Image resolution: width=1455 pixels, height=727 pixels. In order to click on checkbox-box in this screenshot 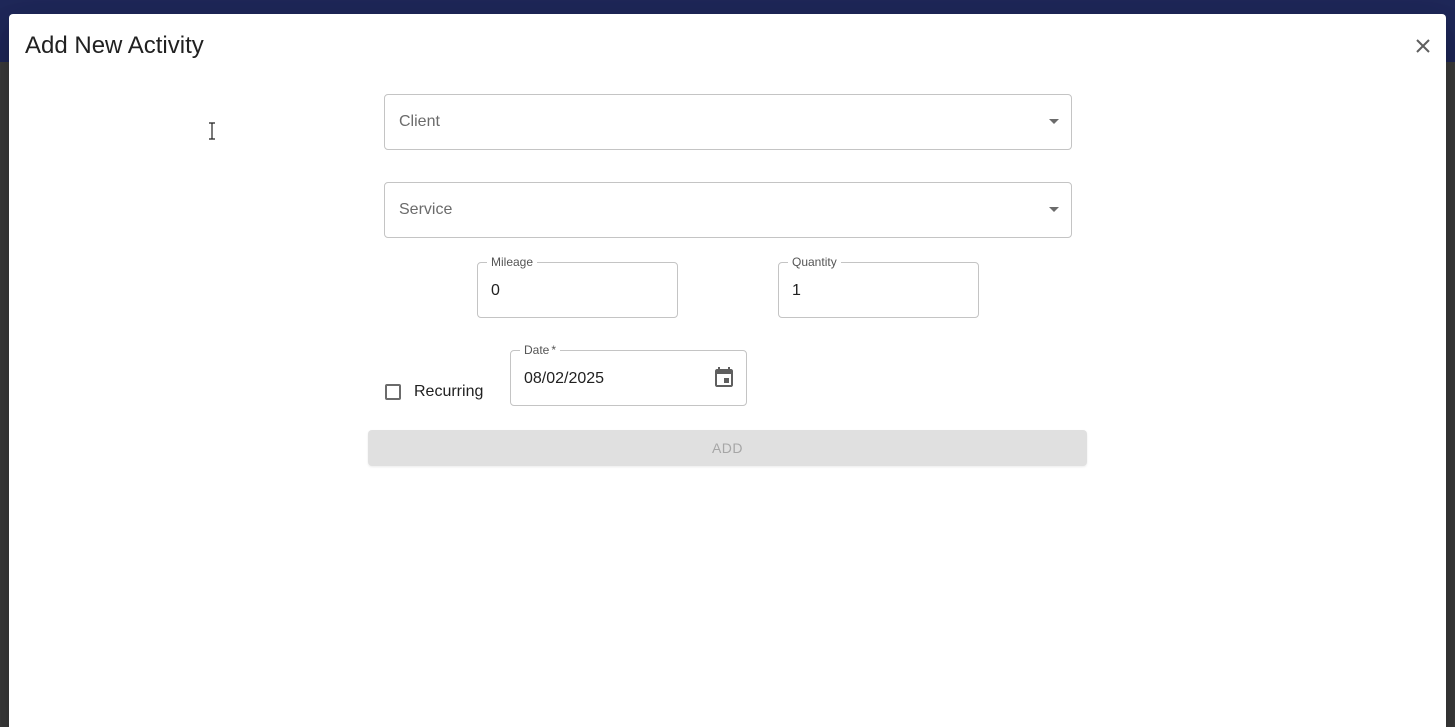, I will do `click(393, 392)`.